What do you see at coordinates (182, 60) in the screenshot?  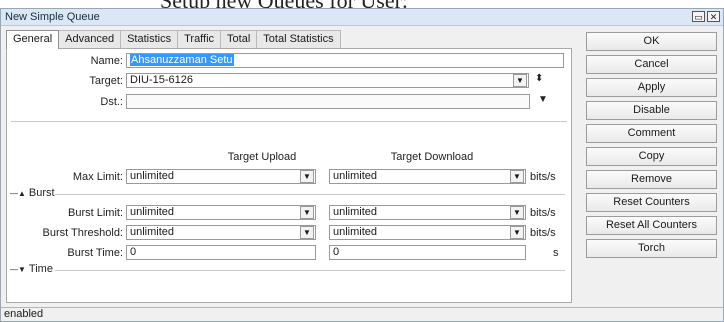 I see `name-value: Ahsanuzzaman Setu` at bounding box center [182, 60].